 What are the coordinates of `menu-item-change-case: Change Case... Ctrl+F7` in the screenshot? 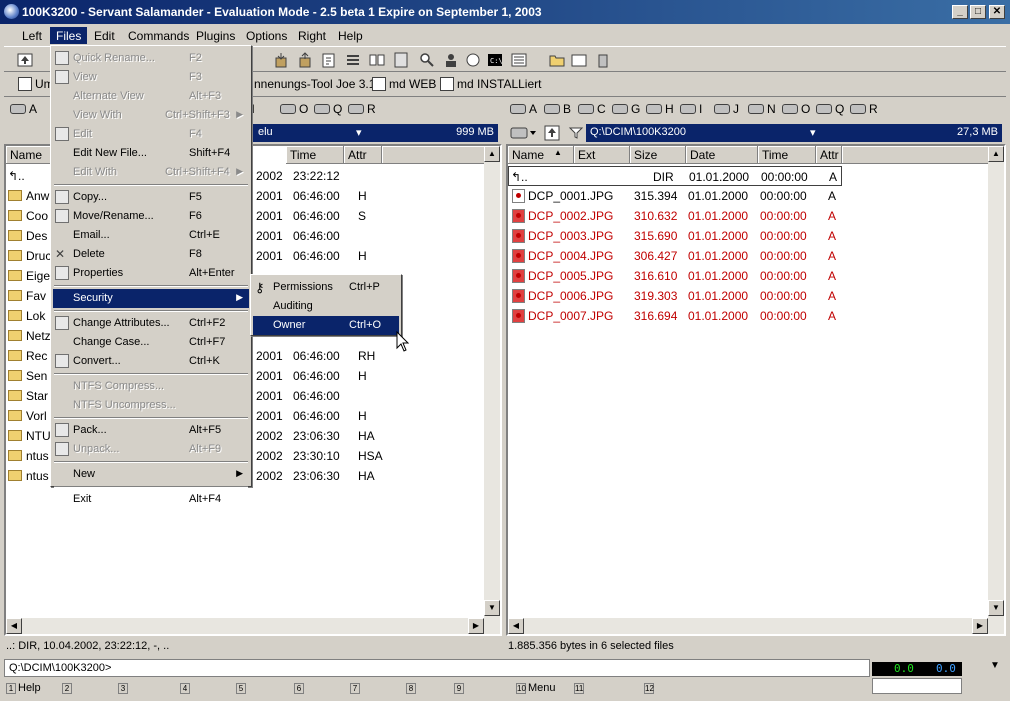 It's located at (151, 342).